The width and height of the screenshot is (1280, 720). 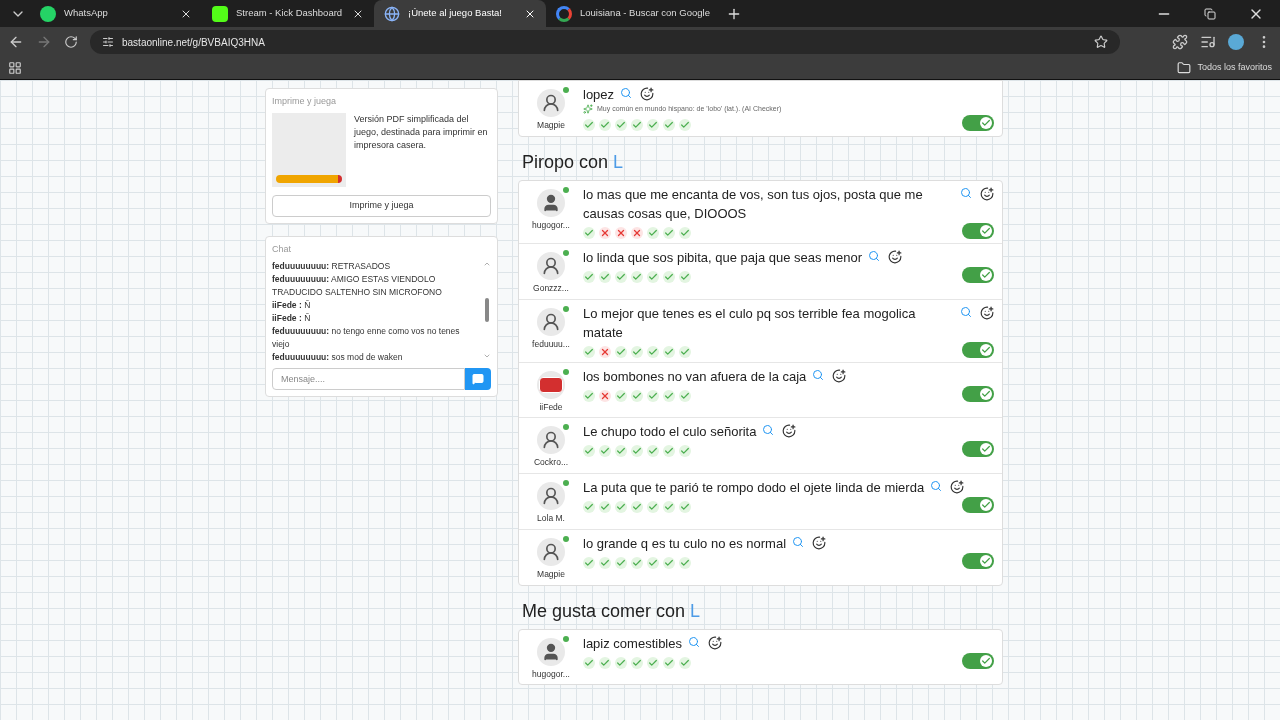 What do you see at coordinates (460, 13) in the screenshot?
I see `browser-tab: ¡Únete al juego Basta!` at bounding box center [460, 13].